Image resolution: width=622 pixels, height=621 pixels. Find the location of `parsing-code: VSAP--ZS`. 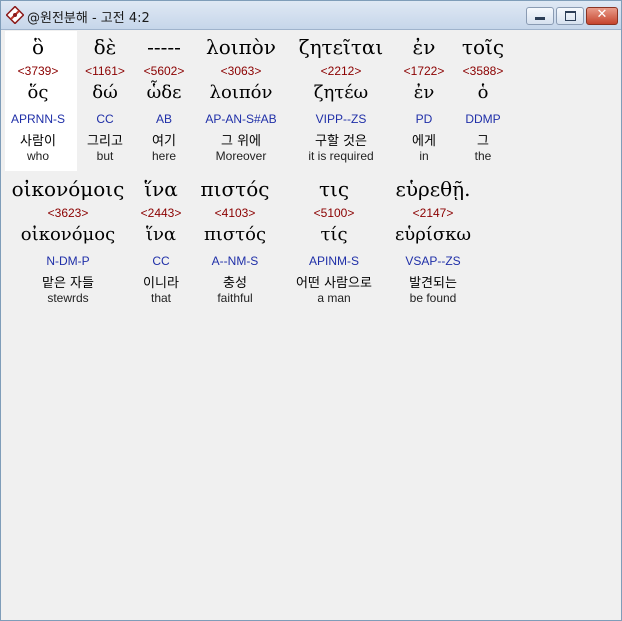

parsing-code: VSAP--ZS is located at coordinates (433, 261).